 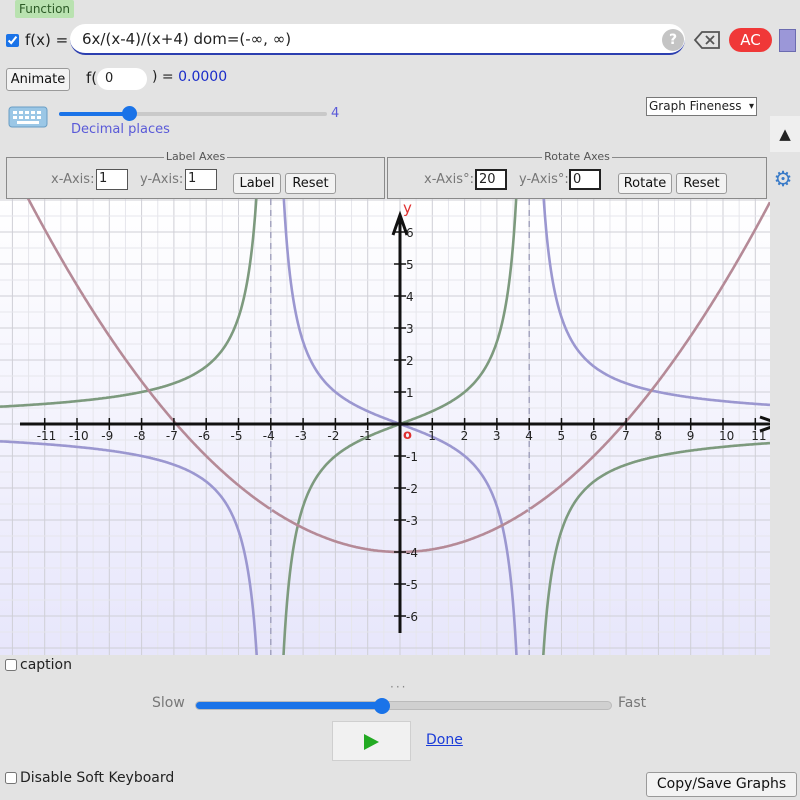 I want to click on chevron-down-icon: ▾, so click(x=751, y=106).